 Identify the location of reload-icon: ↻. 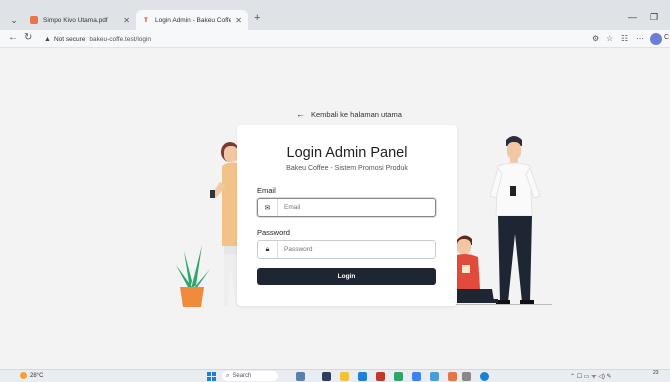
(28, 37).